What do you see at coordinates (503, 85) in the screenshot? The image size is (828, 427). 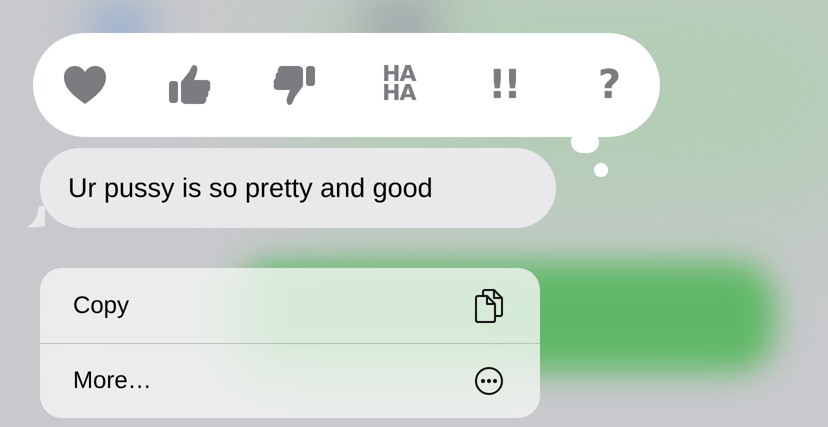 I see `reaction-label: !!` at bounding box center [503, 85].